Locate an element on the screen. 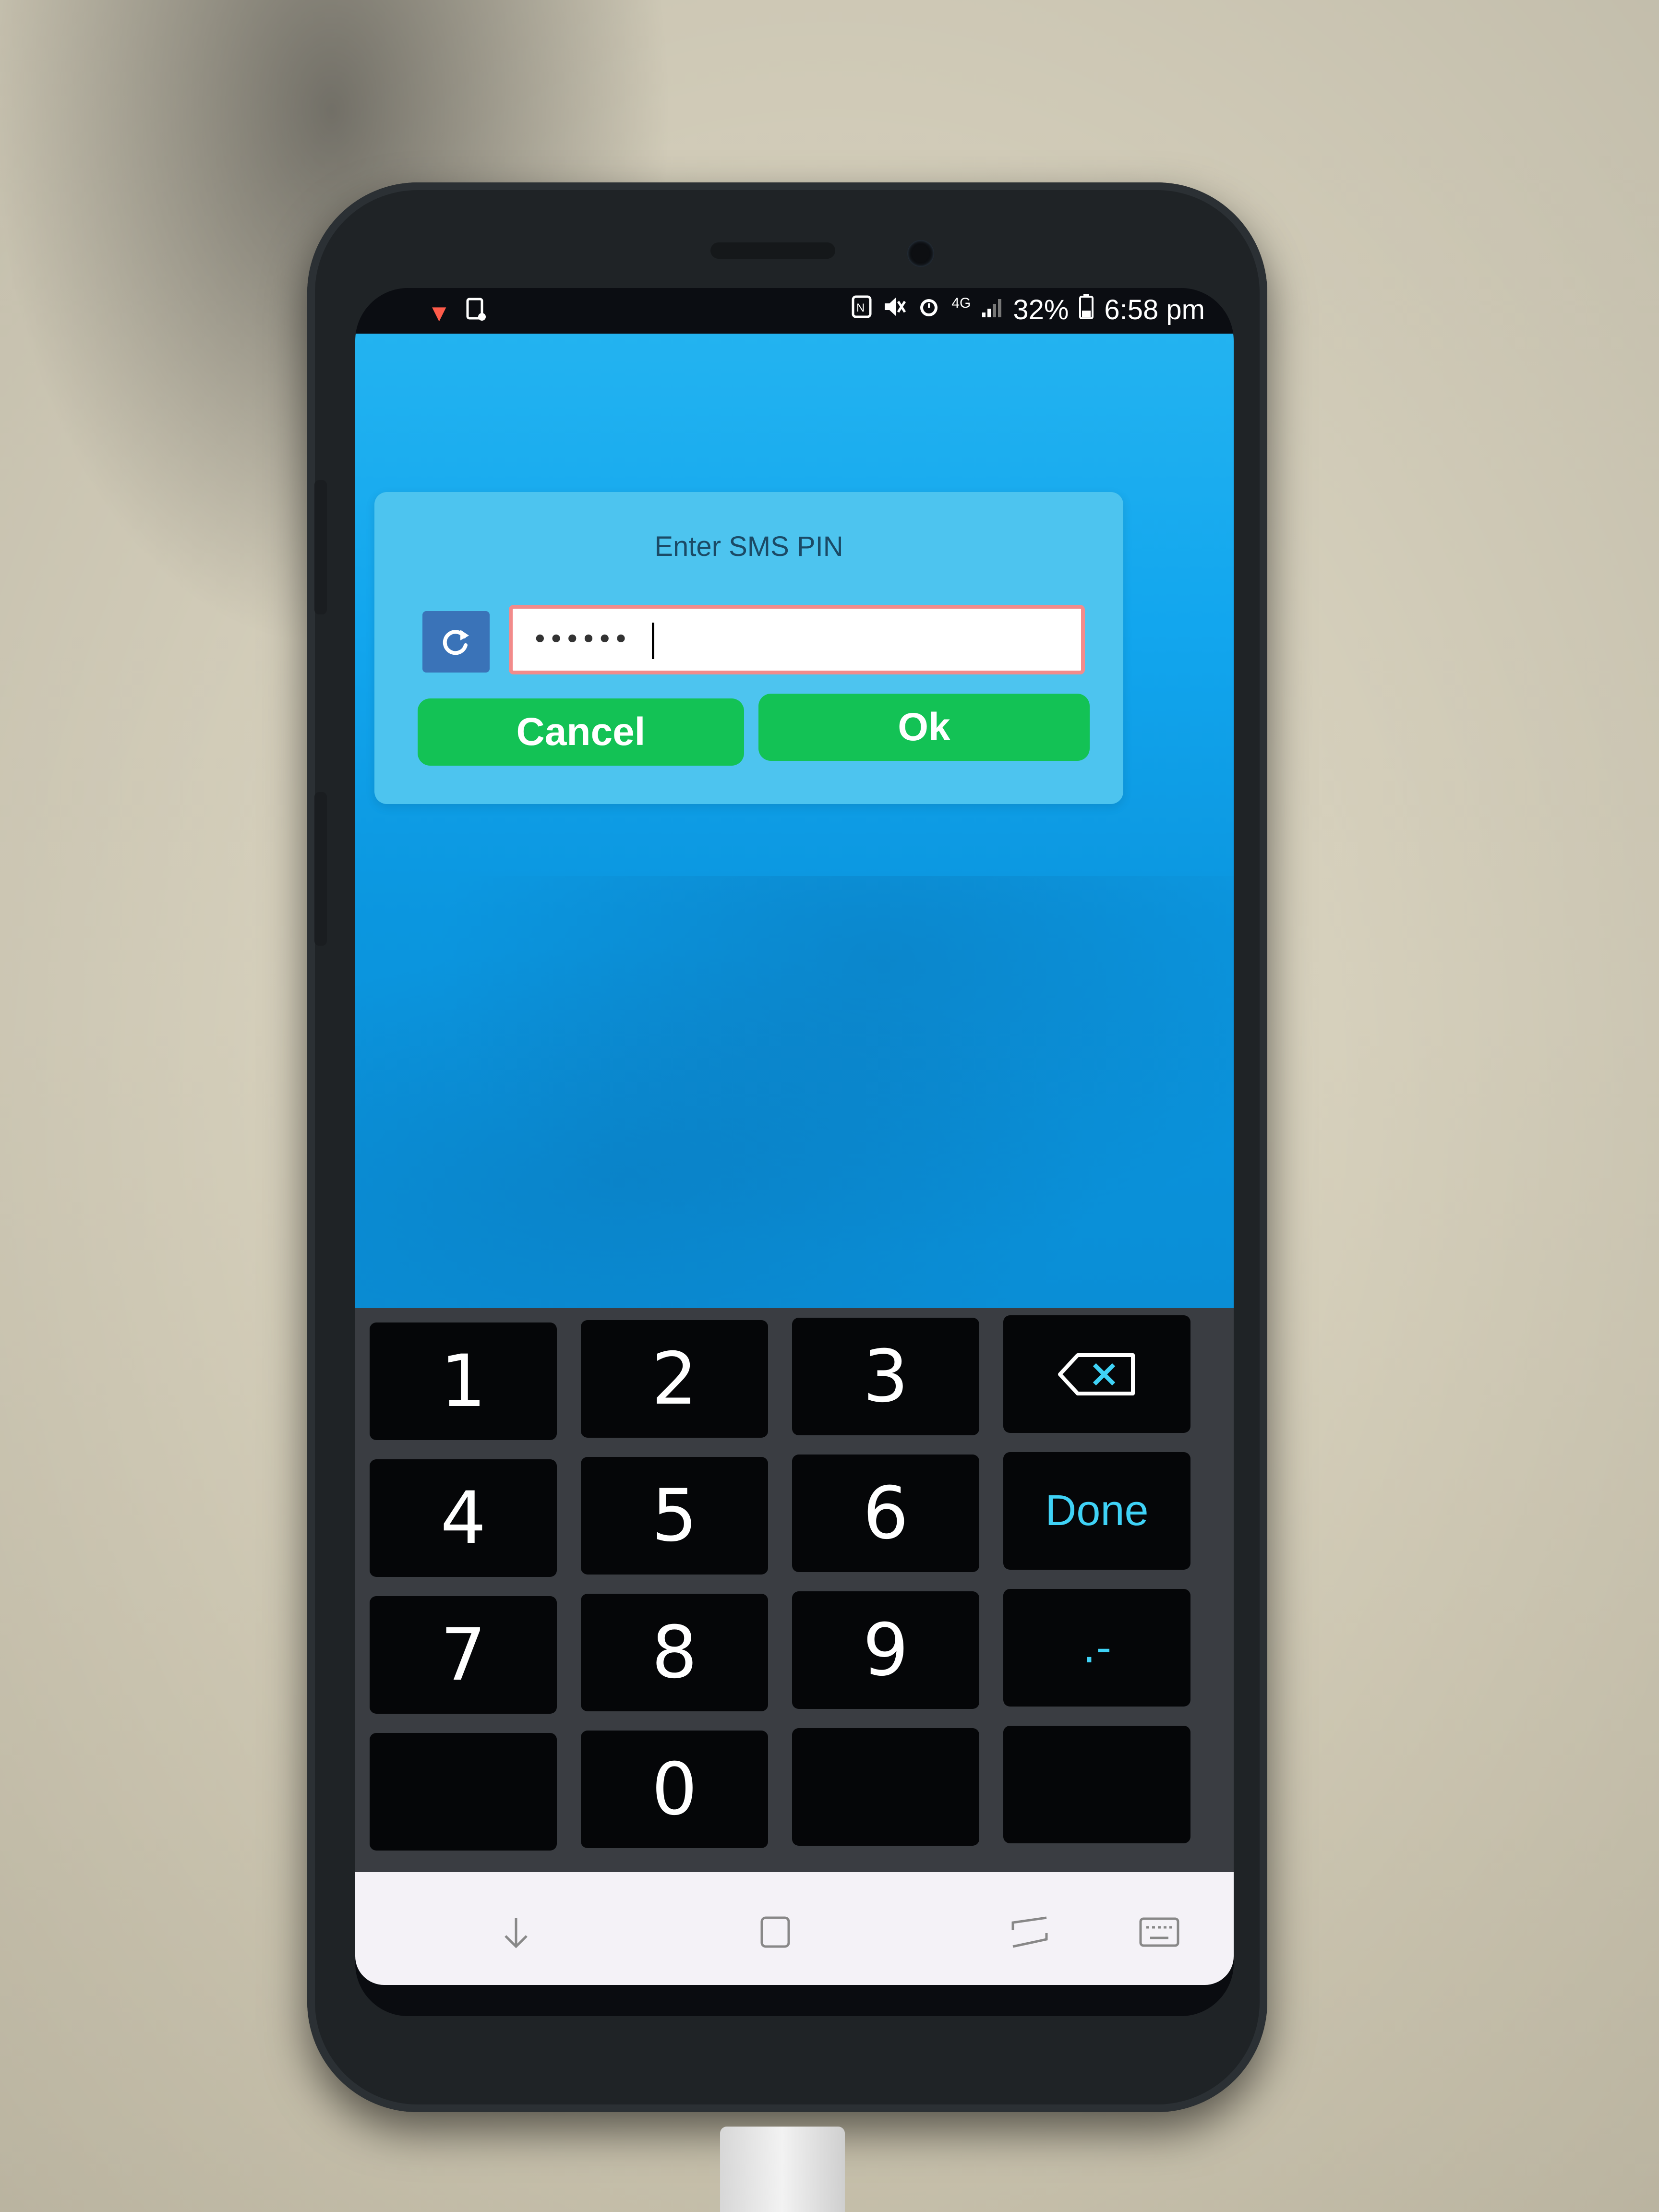 This screenshot has width=1659, height=2212. keyboard-switch-button is located at coordinates (1159, 1933).